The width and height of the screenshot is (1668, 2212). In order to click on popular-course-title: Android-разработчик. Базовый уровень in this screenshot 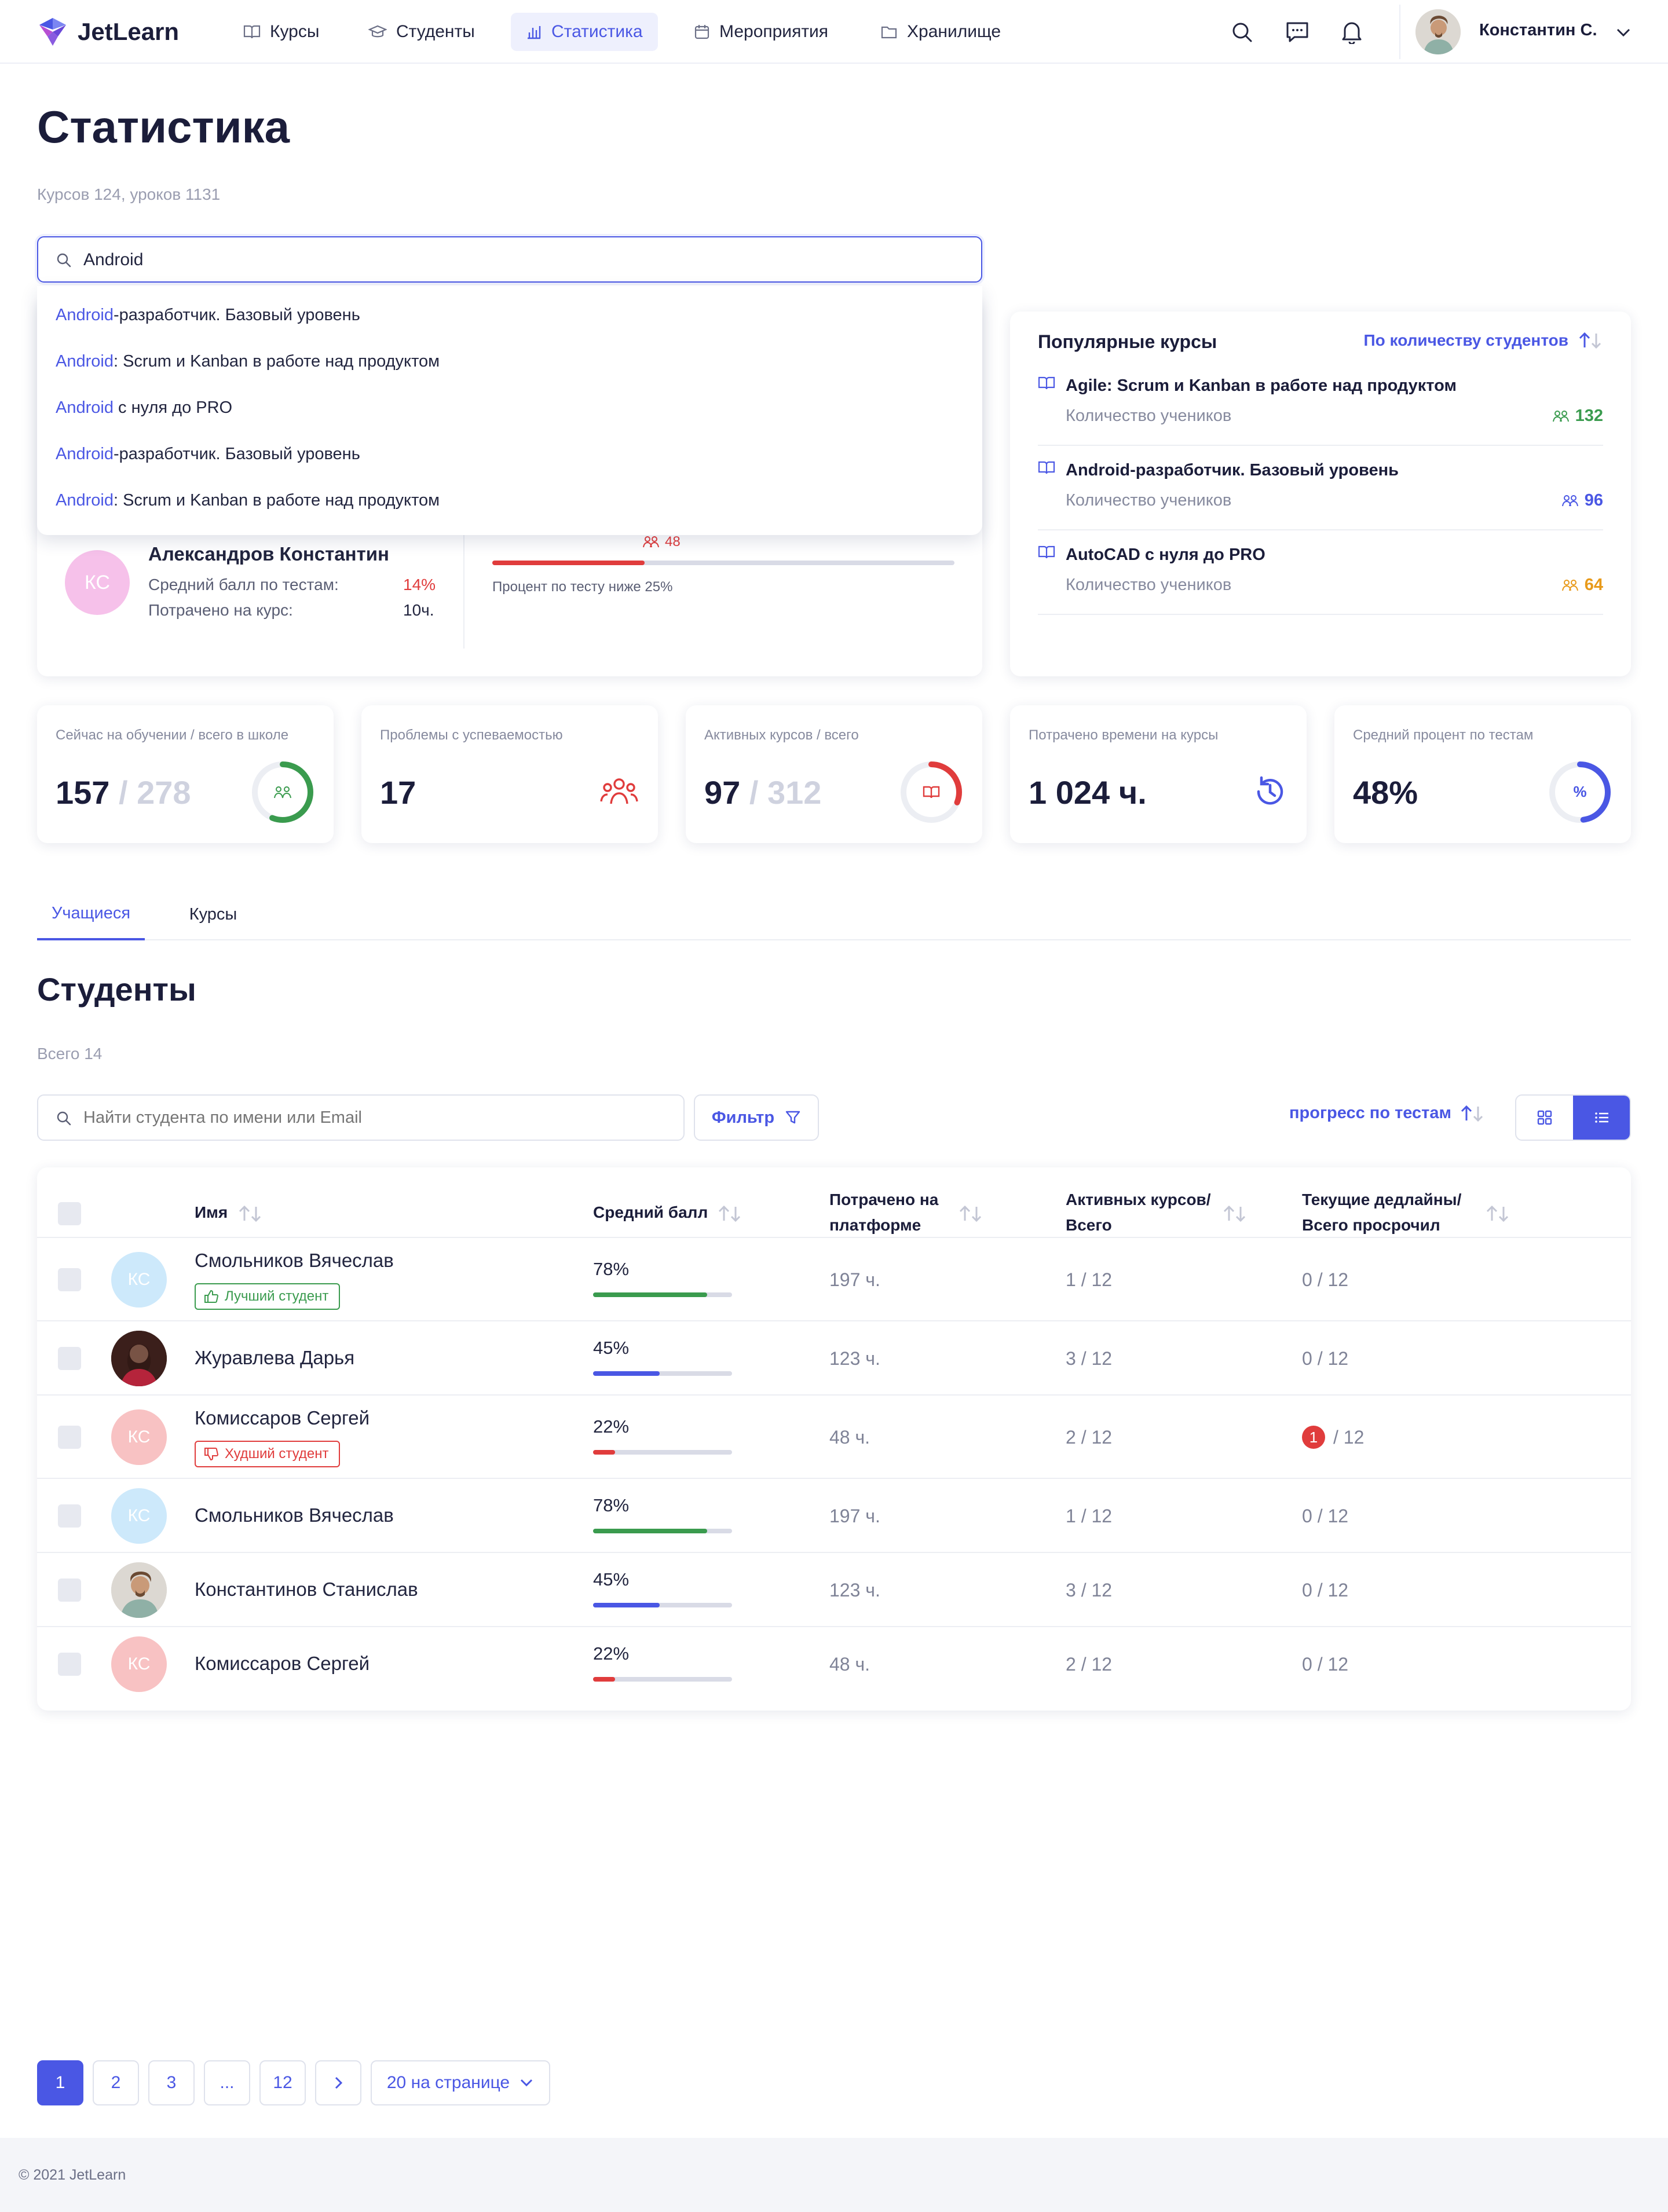, I will do `click(1232, 470)`.